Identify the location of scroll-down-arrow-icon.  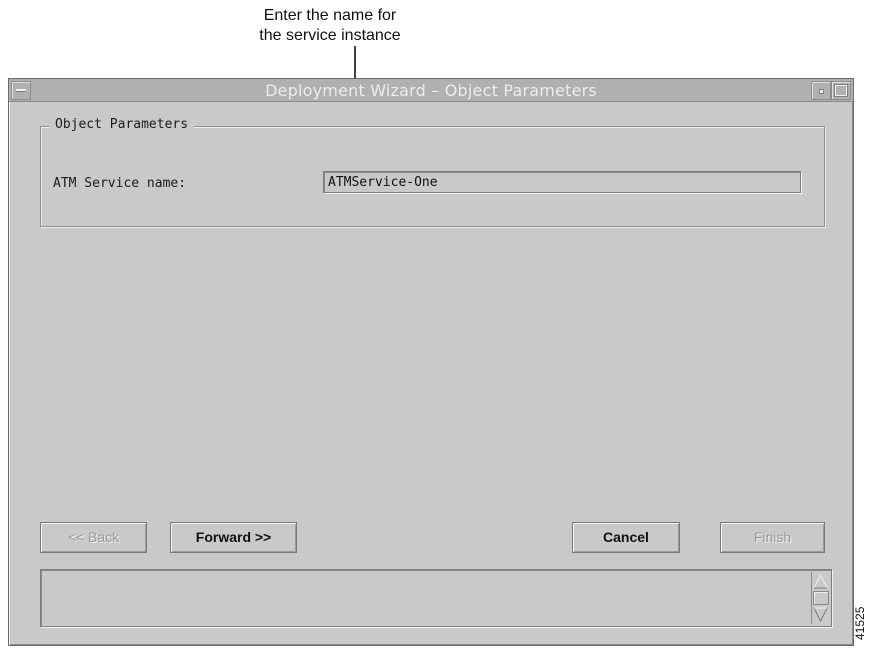
(820, 614).